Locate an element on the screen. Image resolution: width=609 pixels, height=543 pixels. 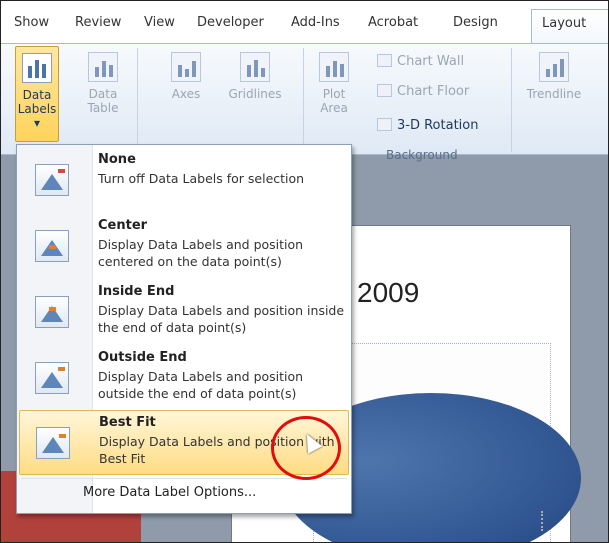
plot-area-label-line1: Plot is located at coordinates (334, 94).